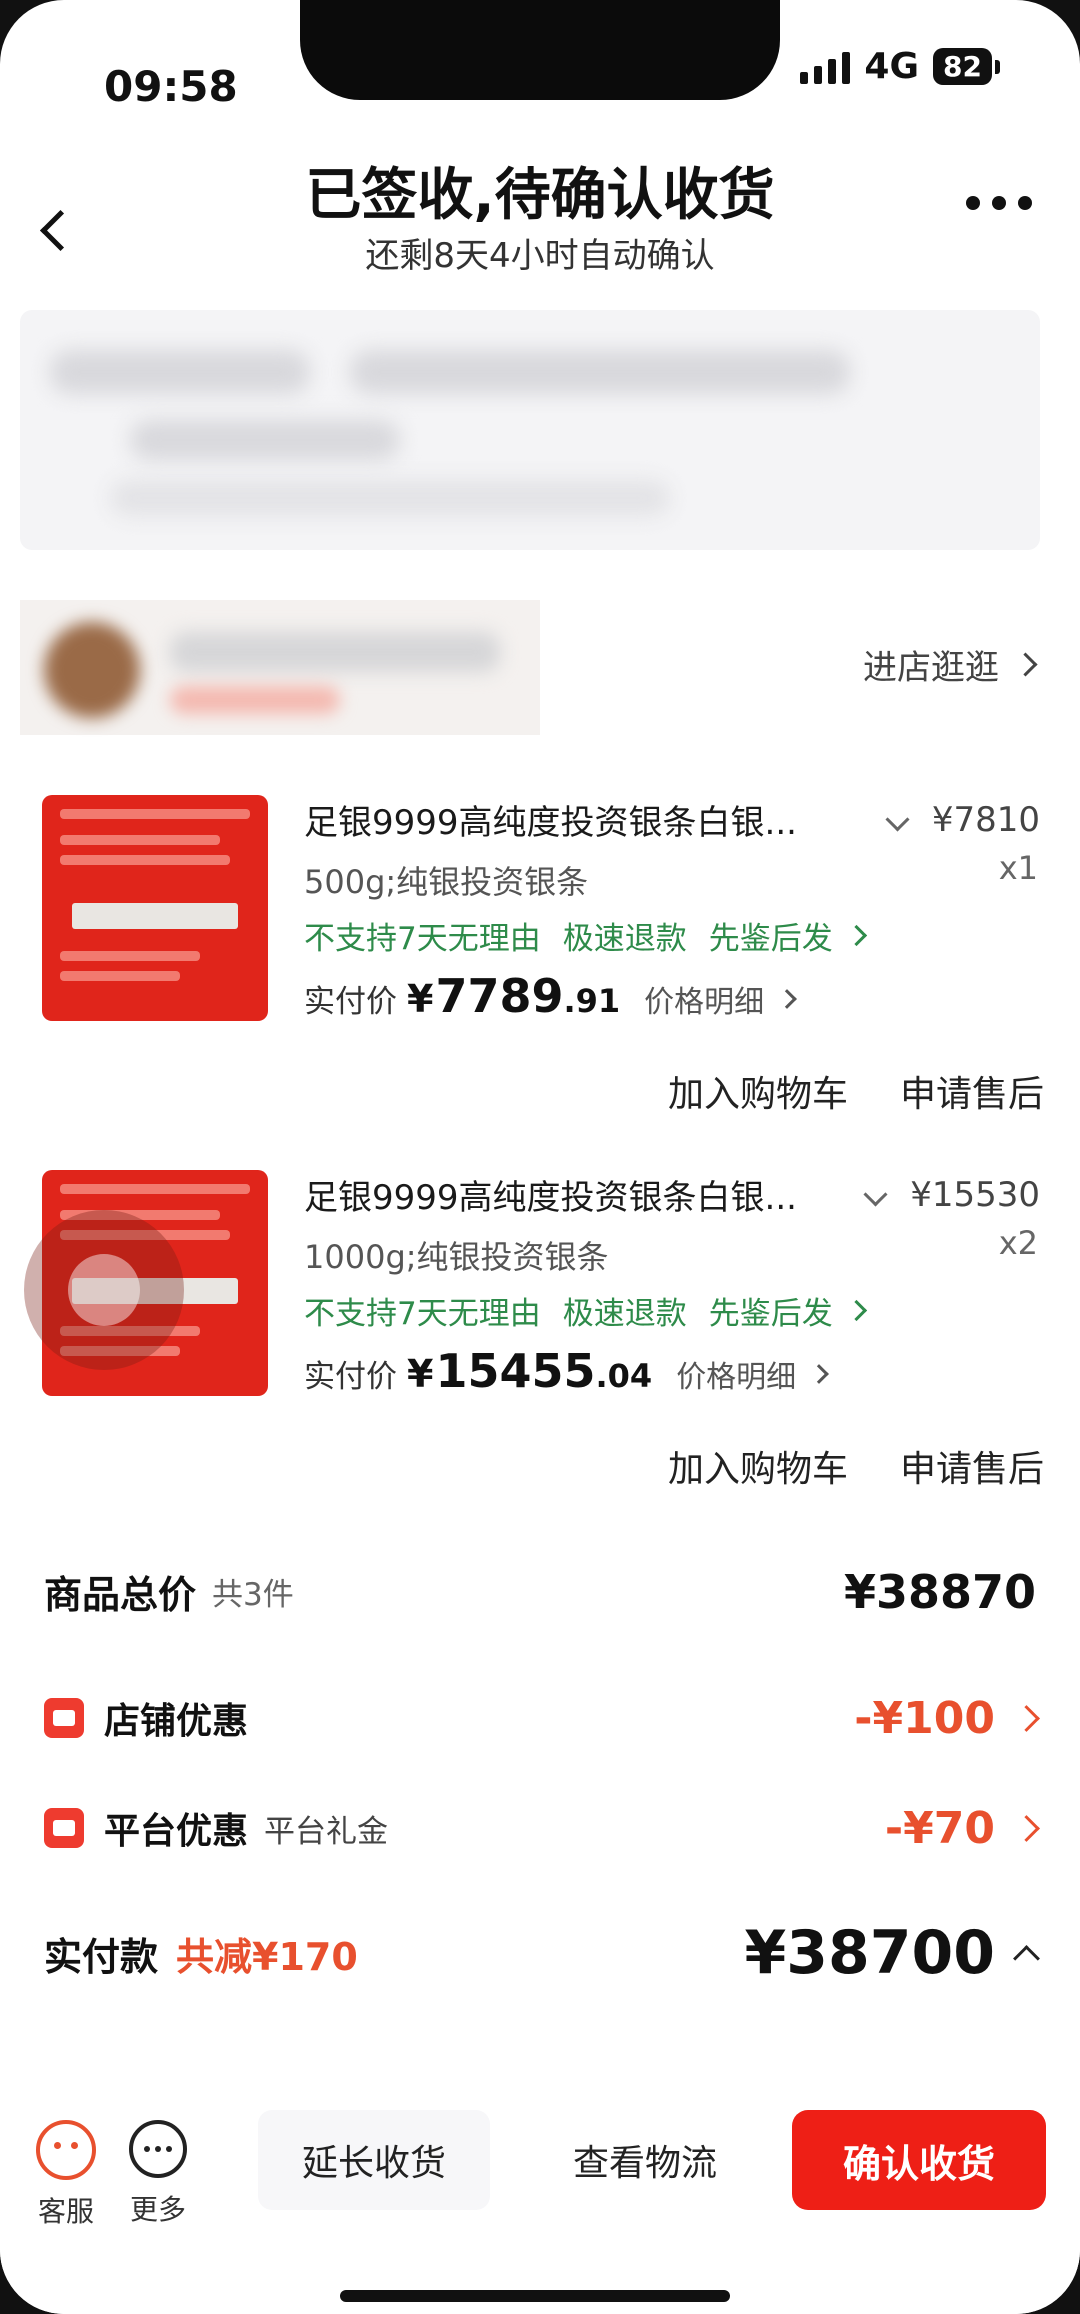  What do you see at coordinates (535, 2296) in the screenshot?
I see `home-indicator` at bounding box center [535, 2296].